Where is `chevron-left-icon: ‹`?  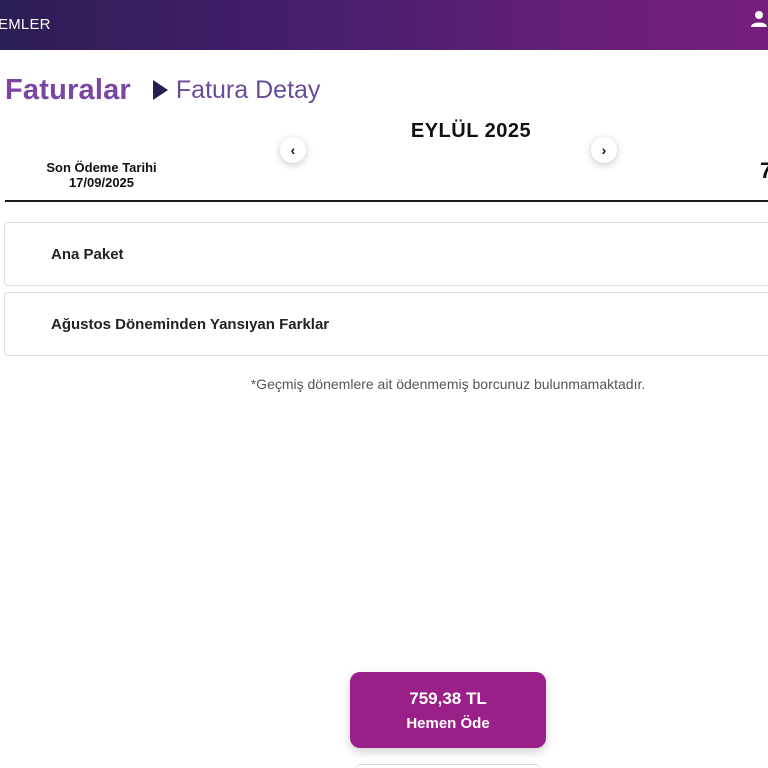 chevron-left-icon: ‹ is located at coordinates (293, 150).